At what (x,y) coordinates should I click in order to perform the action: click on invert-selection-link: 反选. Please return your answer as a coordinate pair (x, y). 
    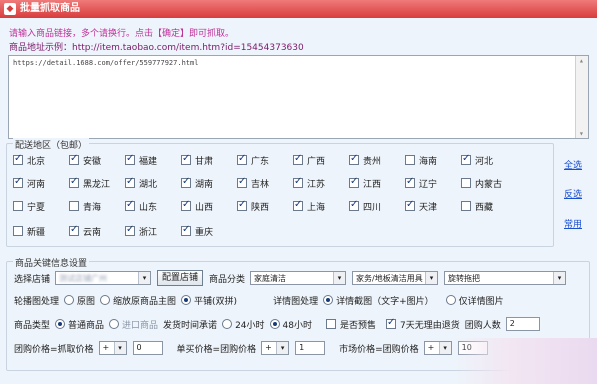
    Looking at the image, I should click on (573, 193).